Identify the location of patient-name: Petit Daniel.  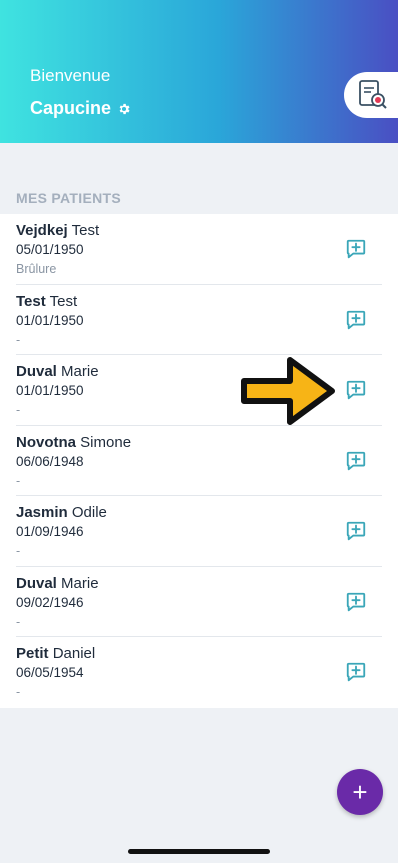
(55, 653).